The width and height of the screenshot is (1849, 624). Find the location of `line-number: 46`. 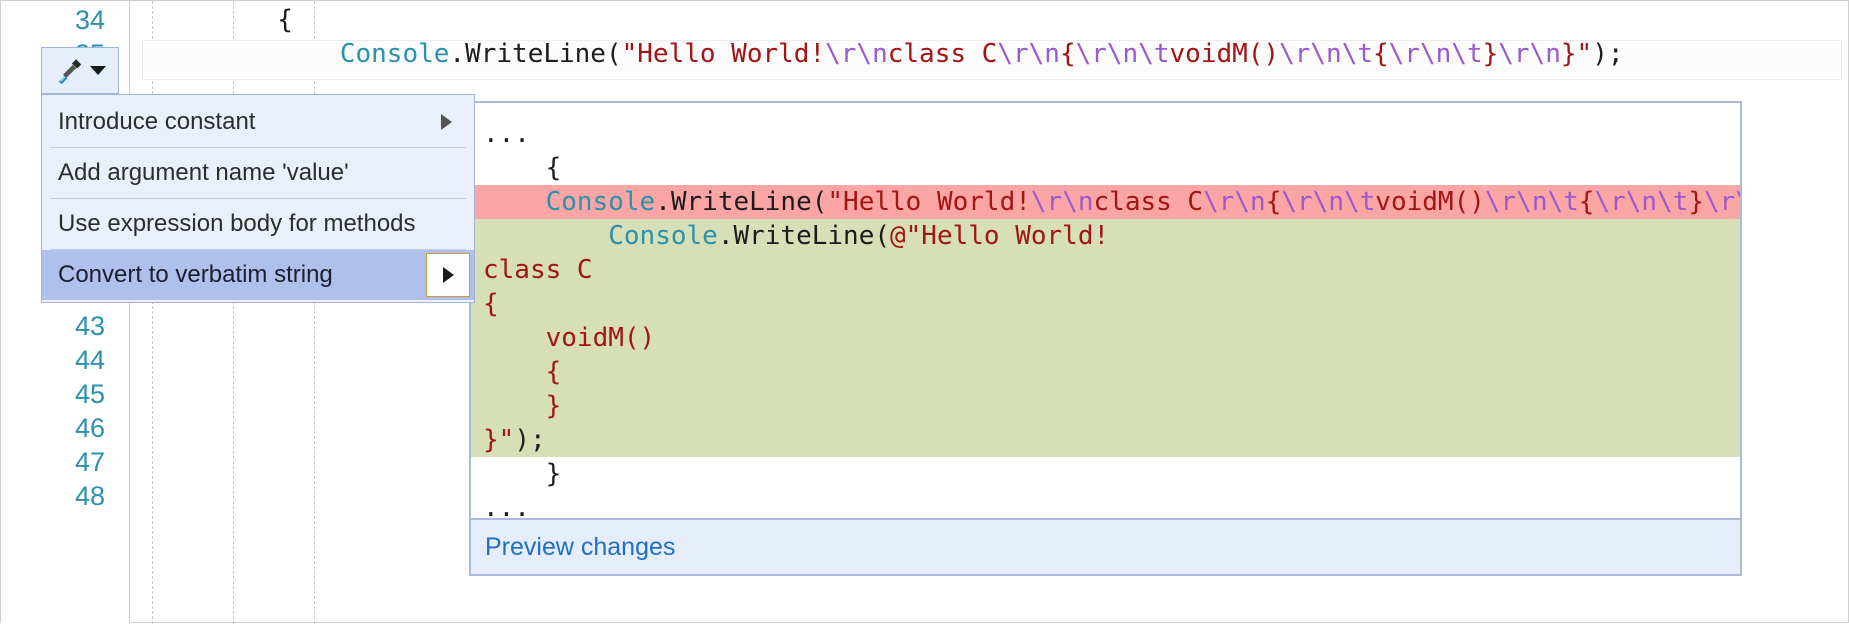

line-number: 46 is located at coordinates (89, 428).